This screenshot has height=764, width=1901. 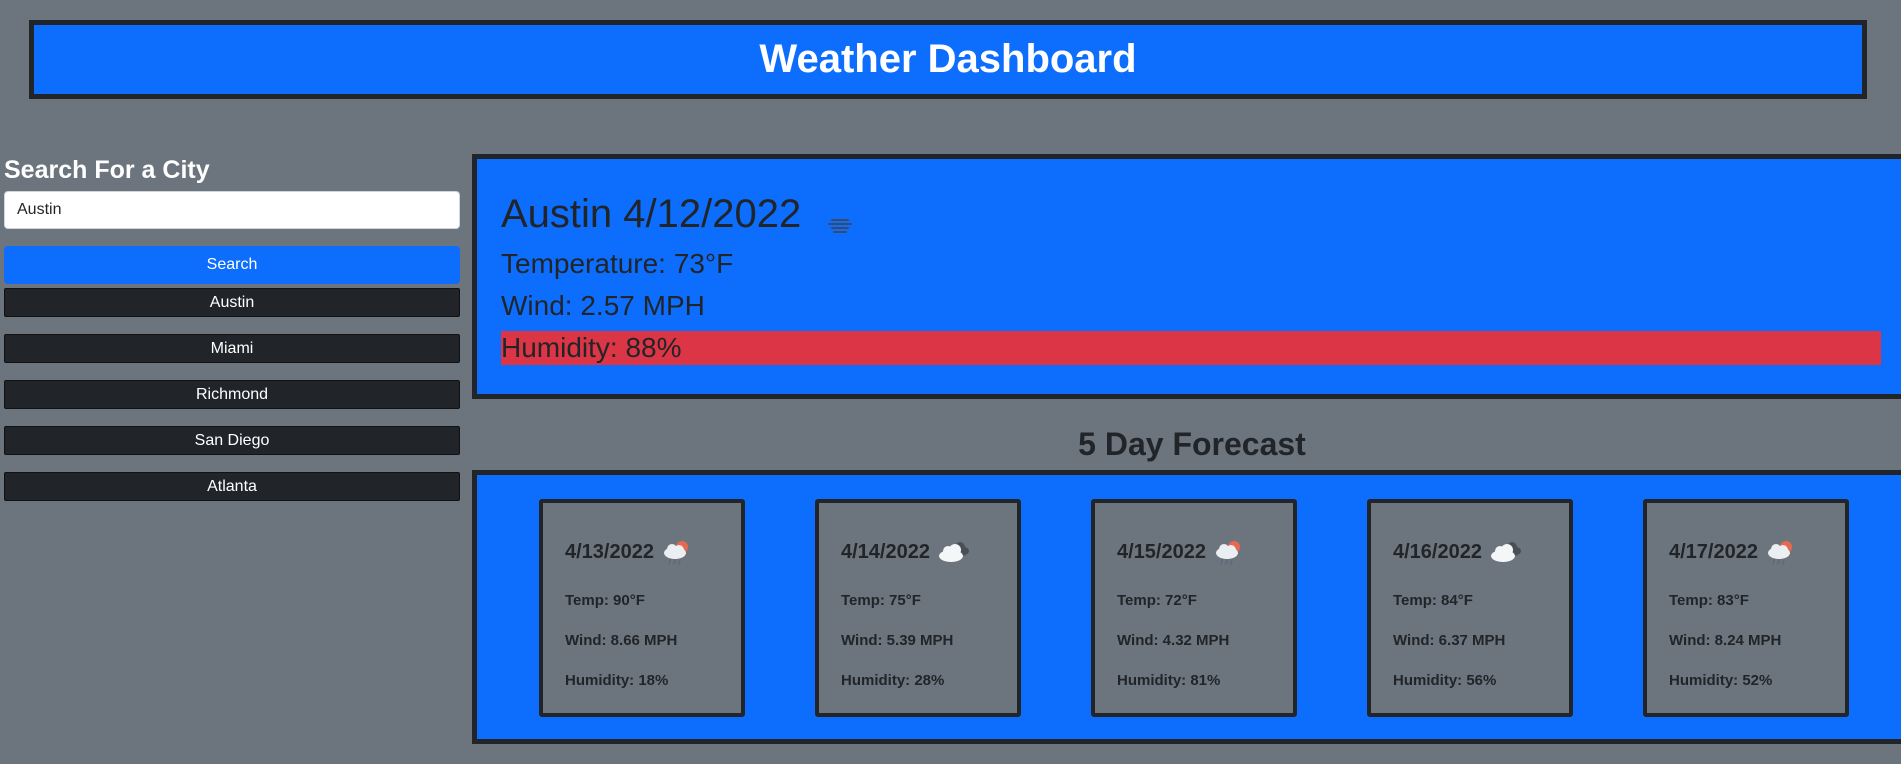 I want to click on header-banner: Weather Dashboard, so click(x=948, y=59).